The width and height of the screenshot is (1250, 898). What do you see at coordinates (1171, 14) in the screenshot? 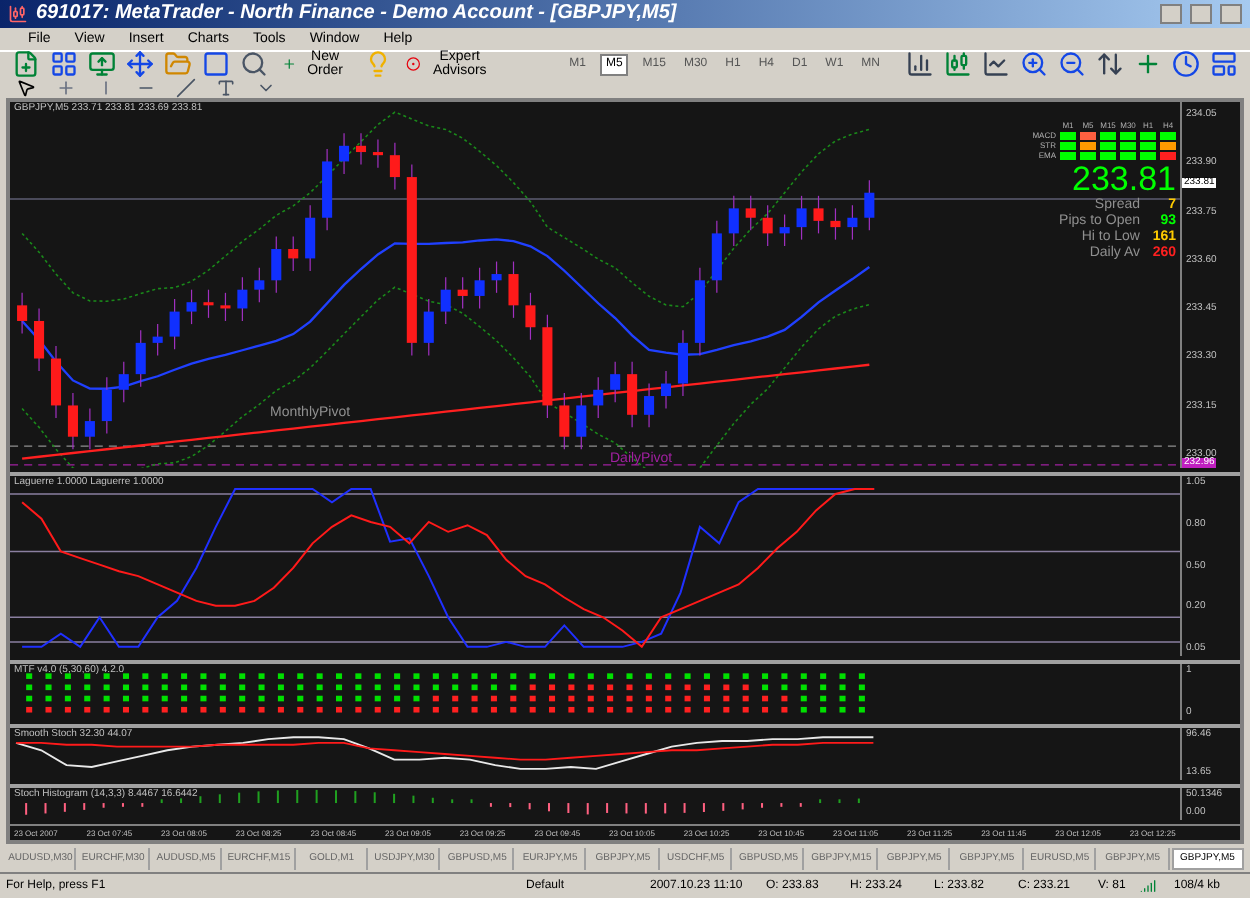
I see `minimize-button` at bounding box center [1171, 14].